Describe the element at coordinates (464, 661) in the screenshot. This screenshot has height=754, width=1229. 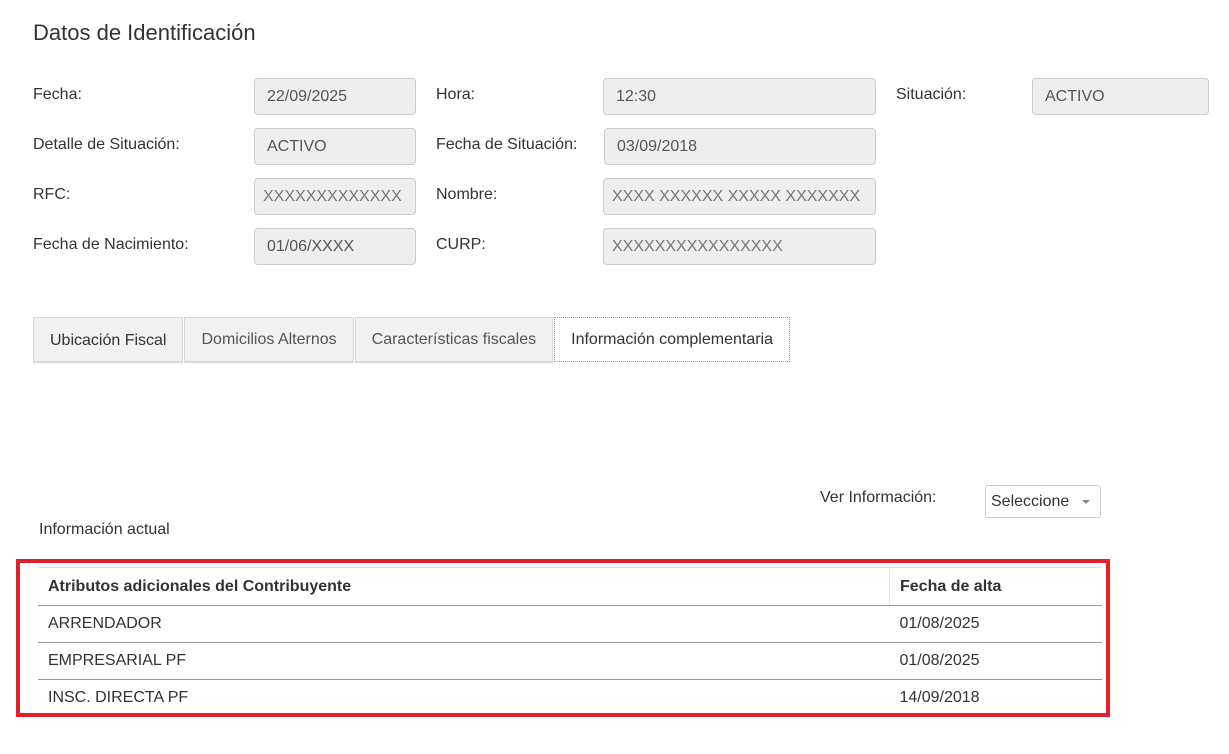
I see `table-cell-atributo: EMPRESARIAL PF` at that location.